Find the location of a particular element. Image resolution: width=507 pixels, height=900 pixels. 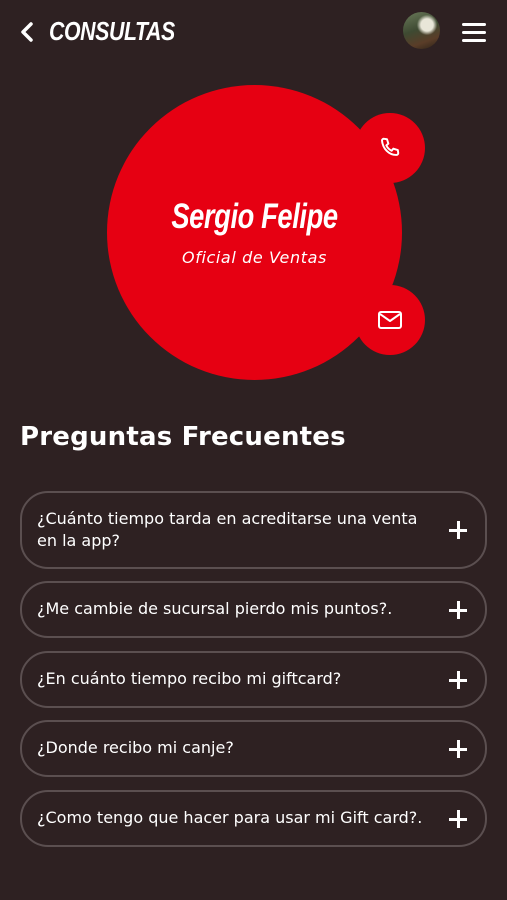

chevron-left-icon is located at coordinates (27, 32).